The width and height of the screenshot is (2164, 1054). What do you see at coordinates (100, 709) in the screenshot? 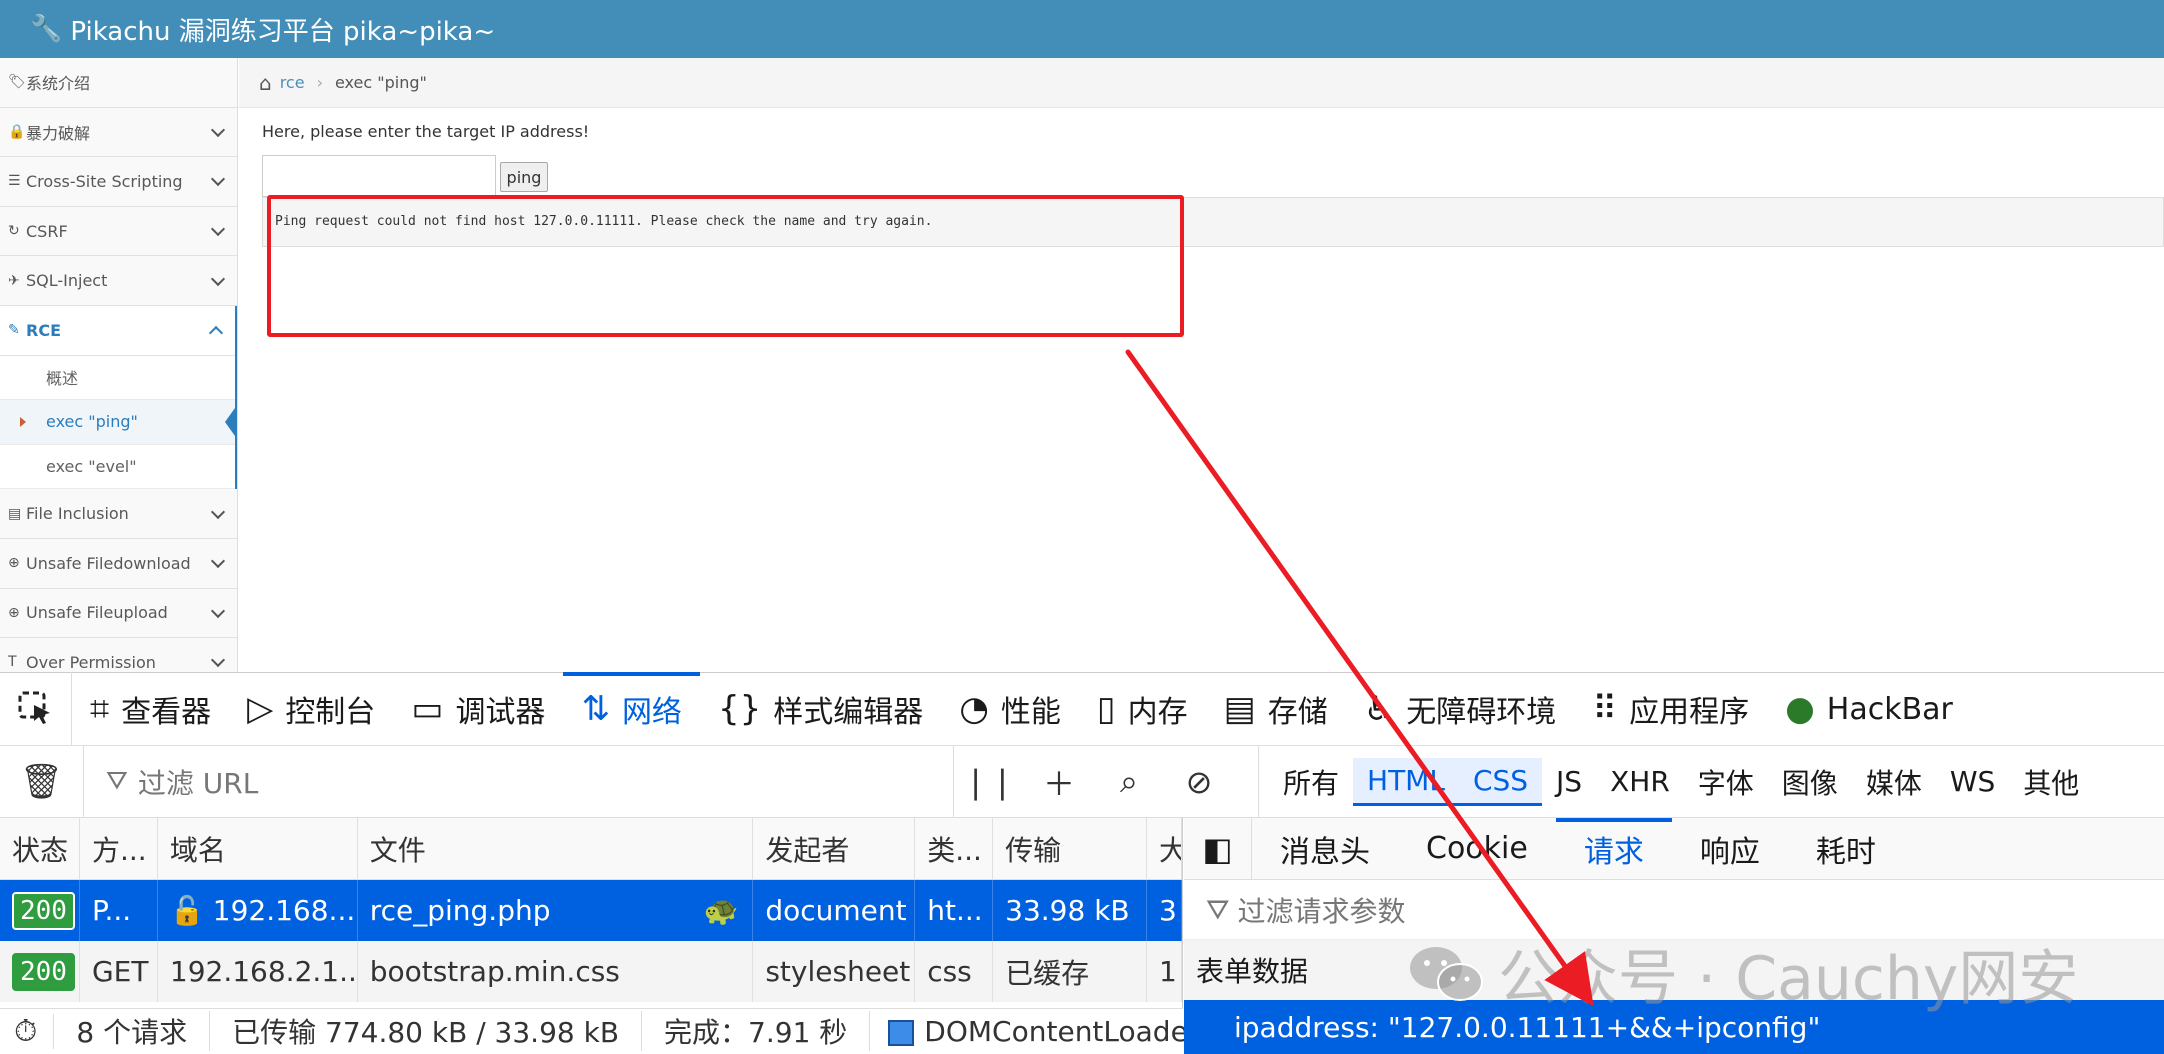
I see `inspector-icon: ⌗` at bounding box center [100, 709].